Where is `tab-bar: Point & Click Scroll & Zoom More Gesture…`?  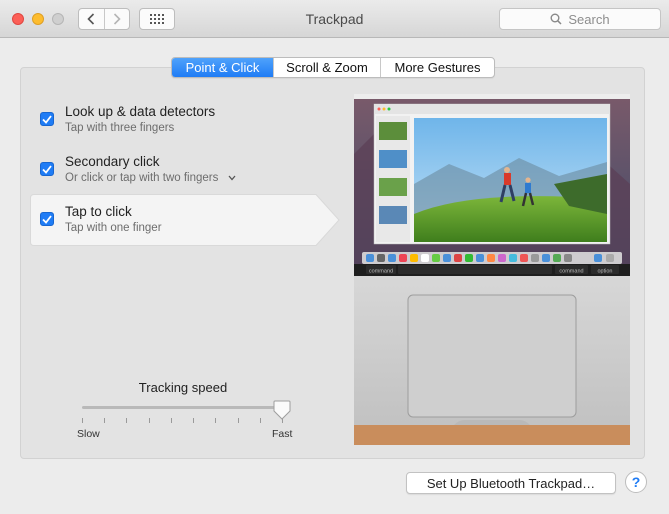
tab-bar: Point & Click Scroll & Zoom More Gesture… is located at coordinates (333, 67).